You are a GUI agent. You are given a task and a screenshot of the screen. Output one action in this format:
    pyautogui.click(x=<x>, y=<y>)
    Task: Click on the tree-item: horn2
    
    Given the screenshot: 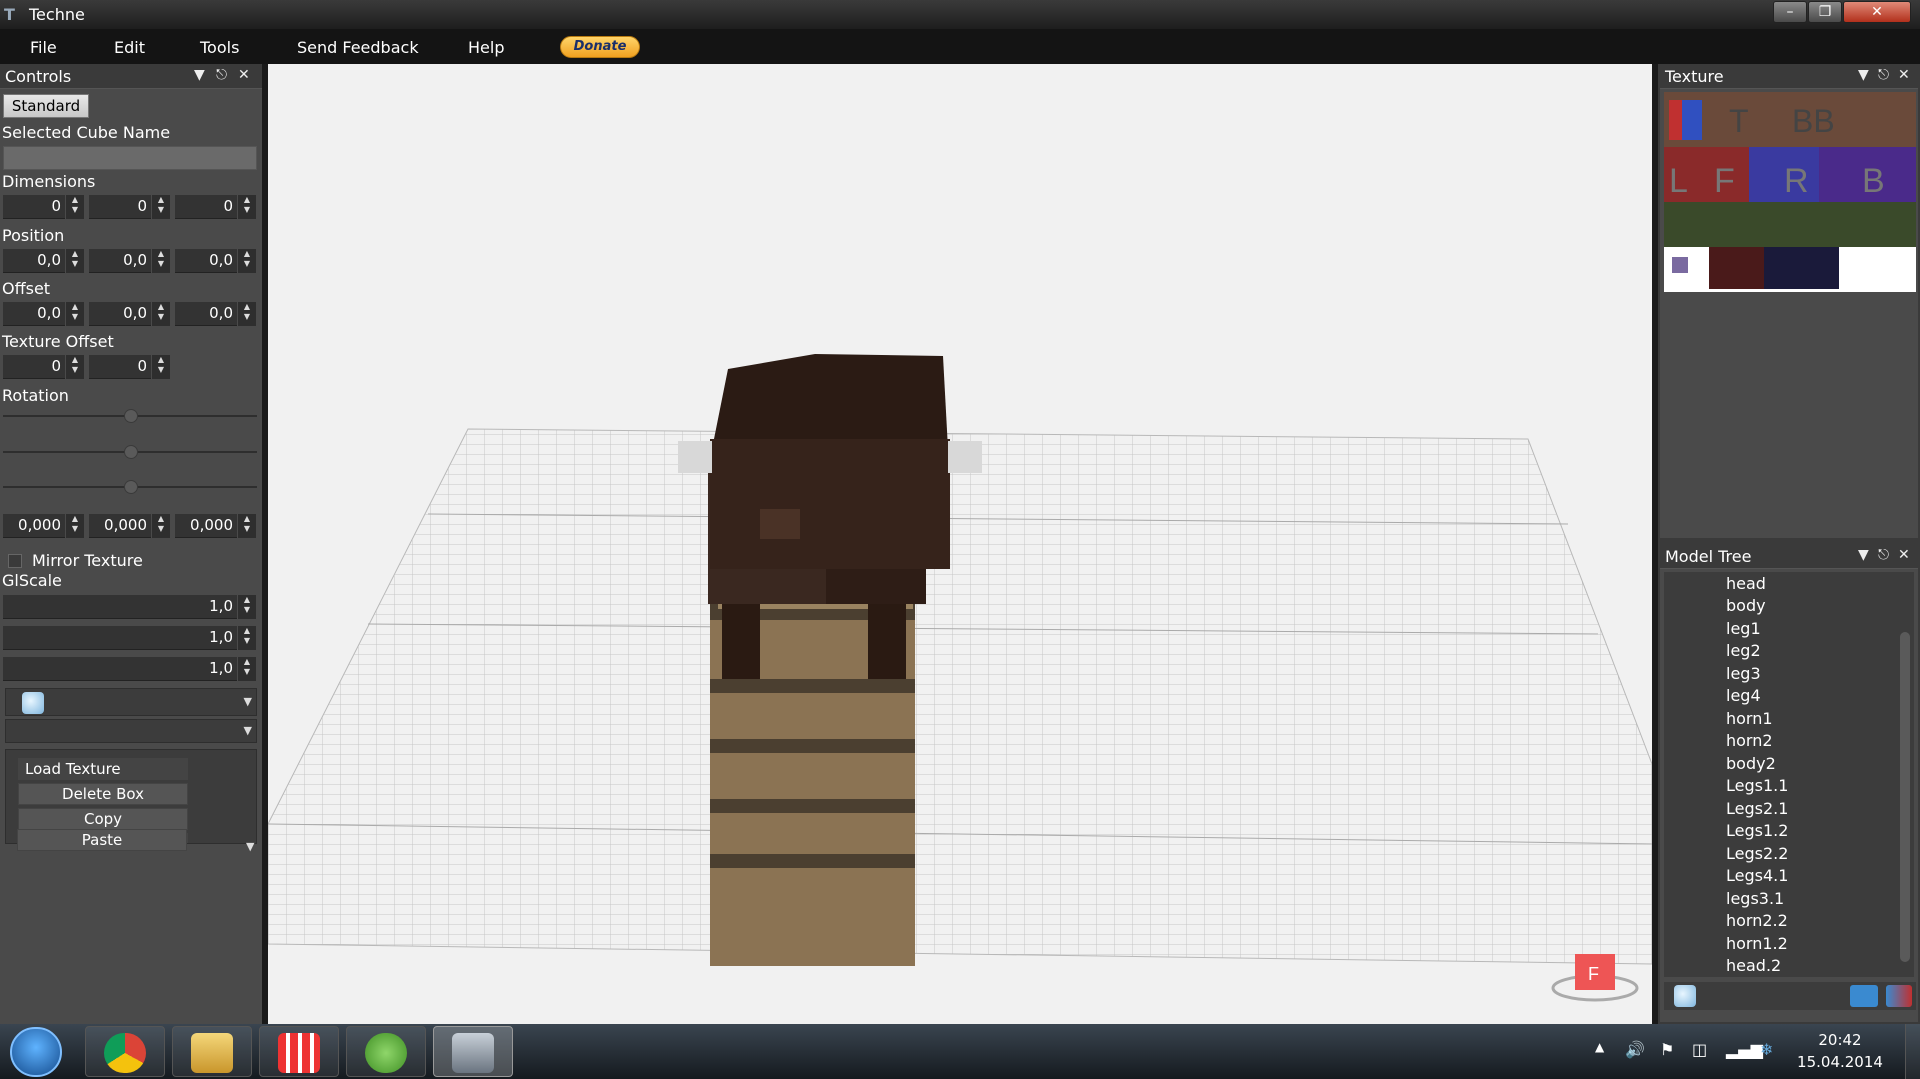 What is the action you would take?
    pyautogui.click(x=1749, y=740)
    